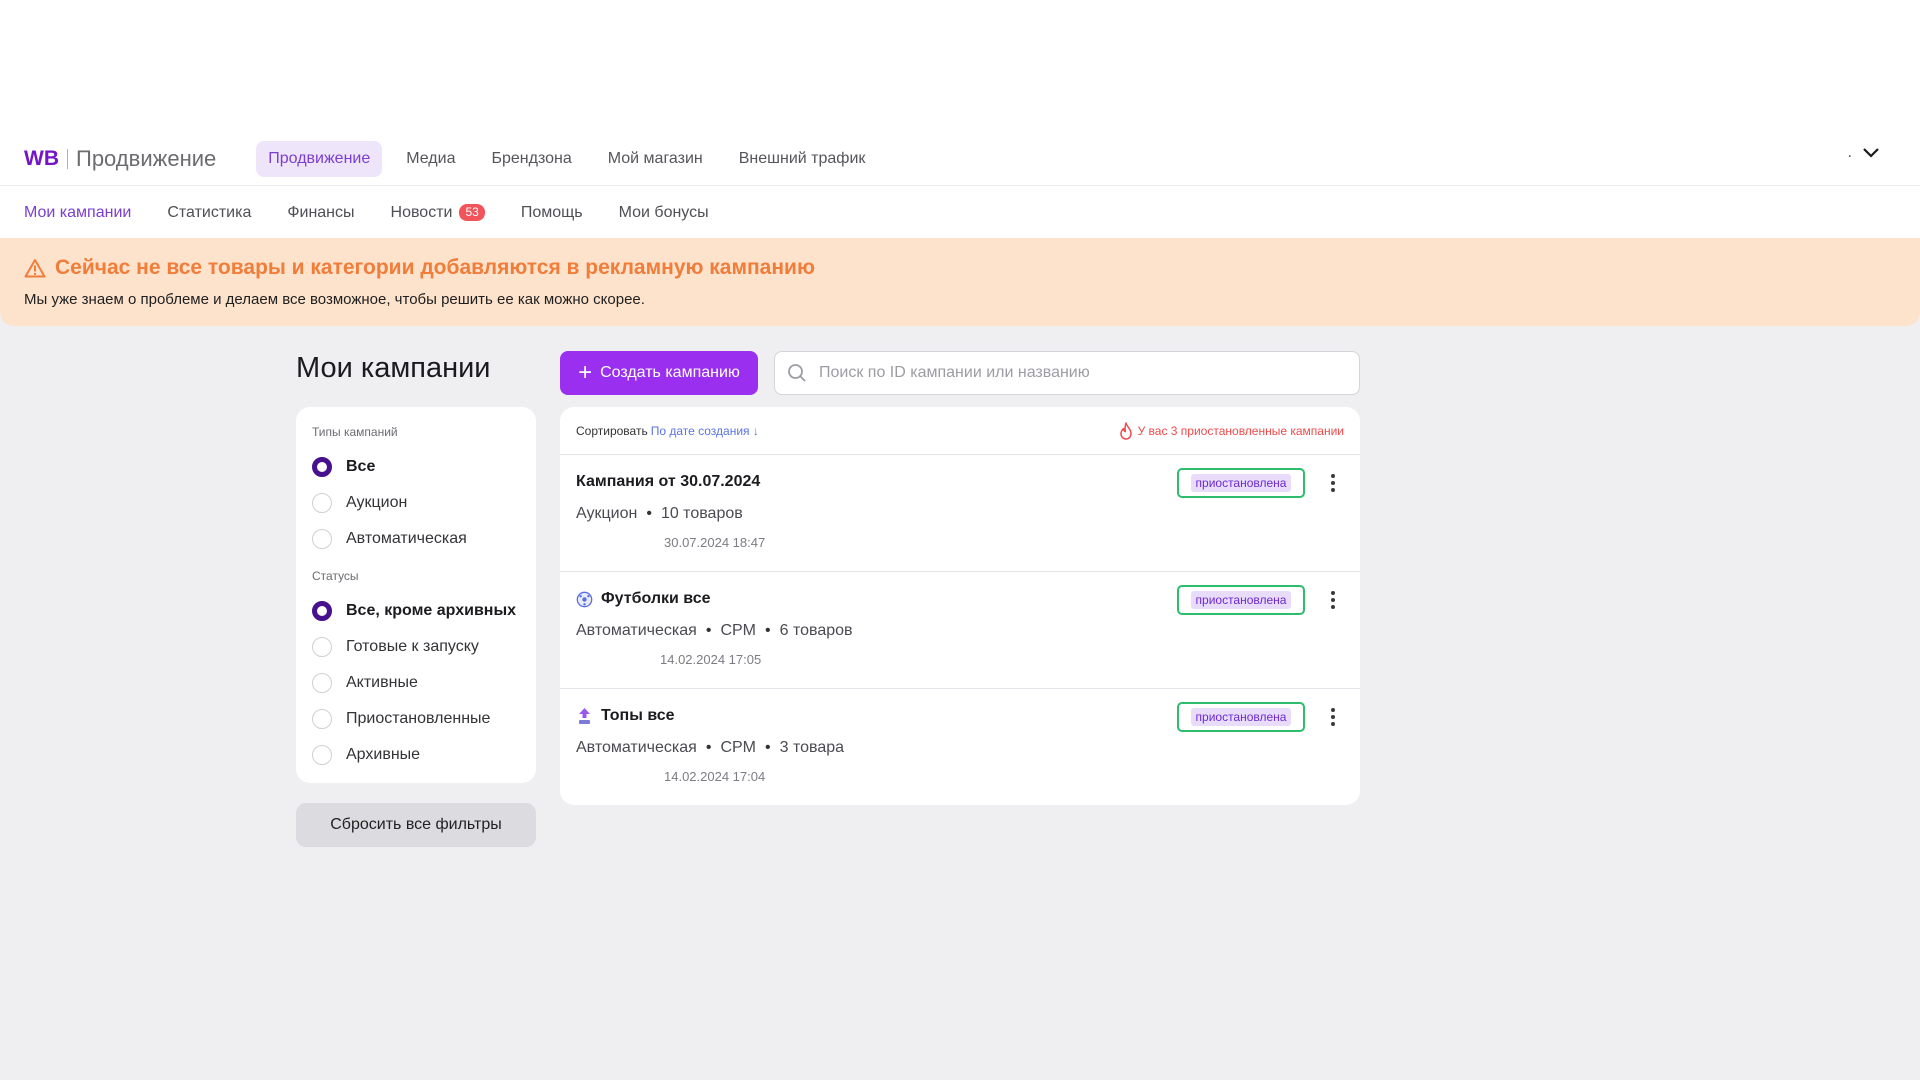 Image resolution: width=1920 pixels, height=1080 pixels. I want to click on logo: WB Продвижение, so click(120, 159).